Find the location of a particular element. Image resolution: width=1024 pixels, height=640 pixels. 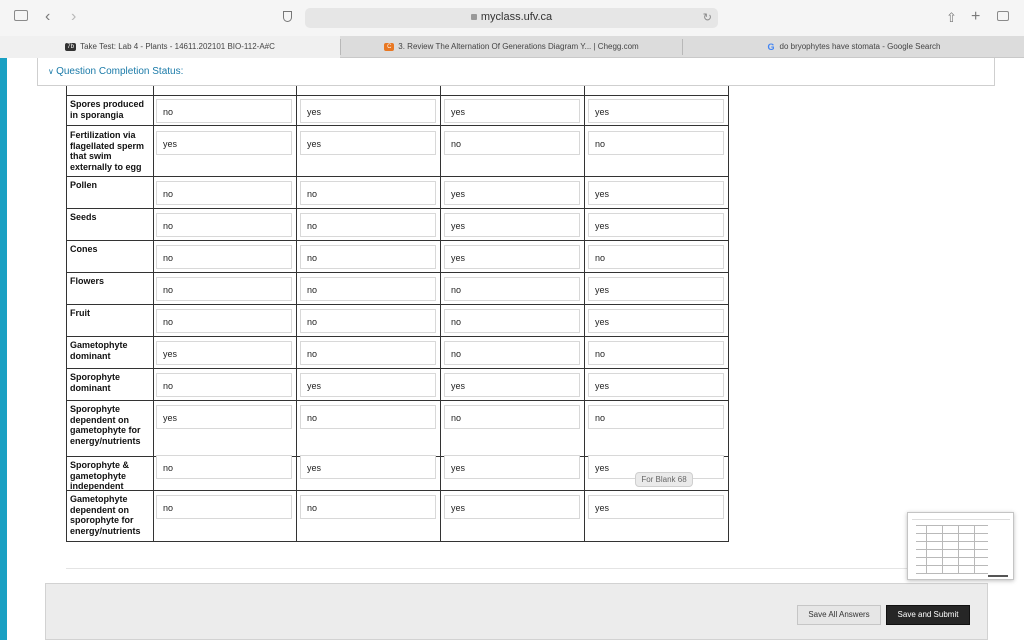

lock-icon is located at coordinates (473, 17).